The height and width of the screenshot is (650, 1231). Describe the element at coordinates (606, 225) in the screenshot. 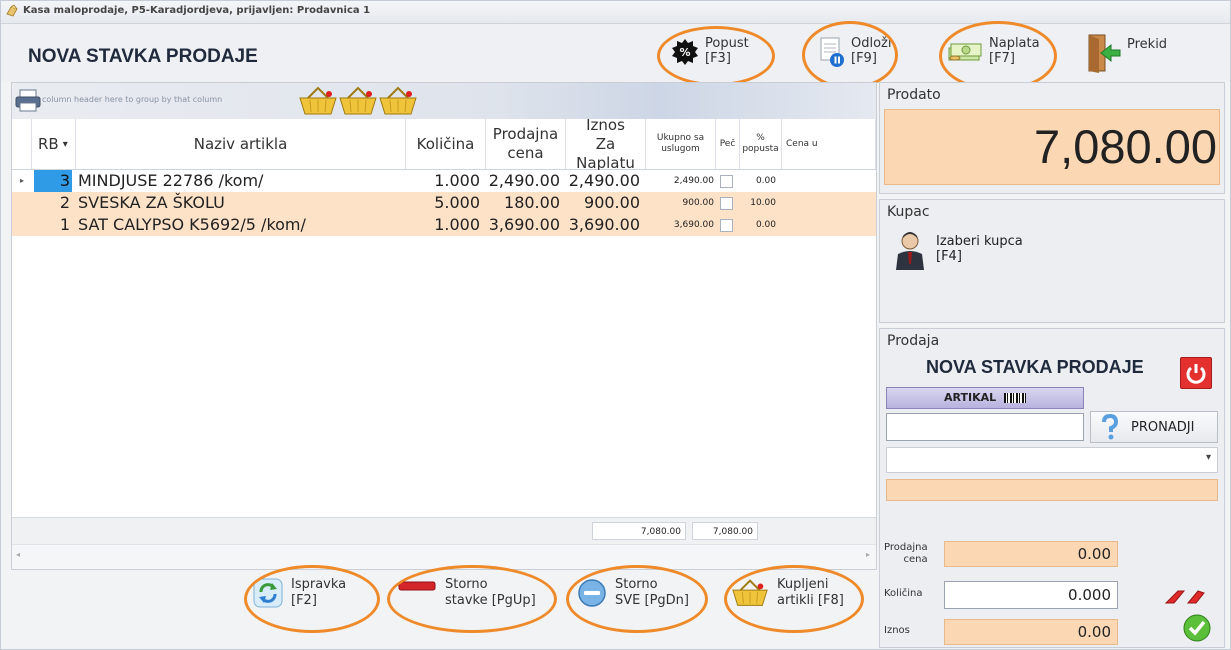

I see `cell-iznos: 3,690.00` at that location.